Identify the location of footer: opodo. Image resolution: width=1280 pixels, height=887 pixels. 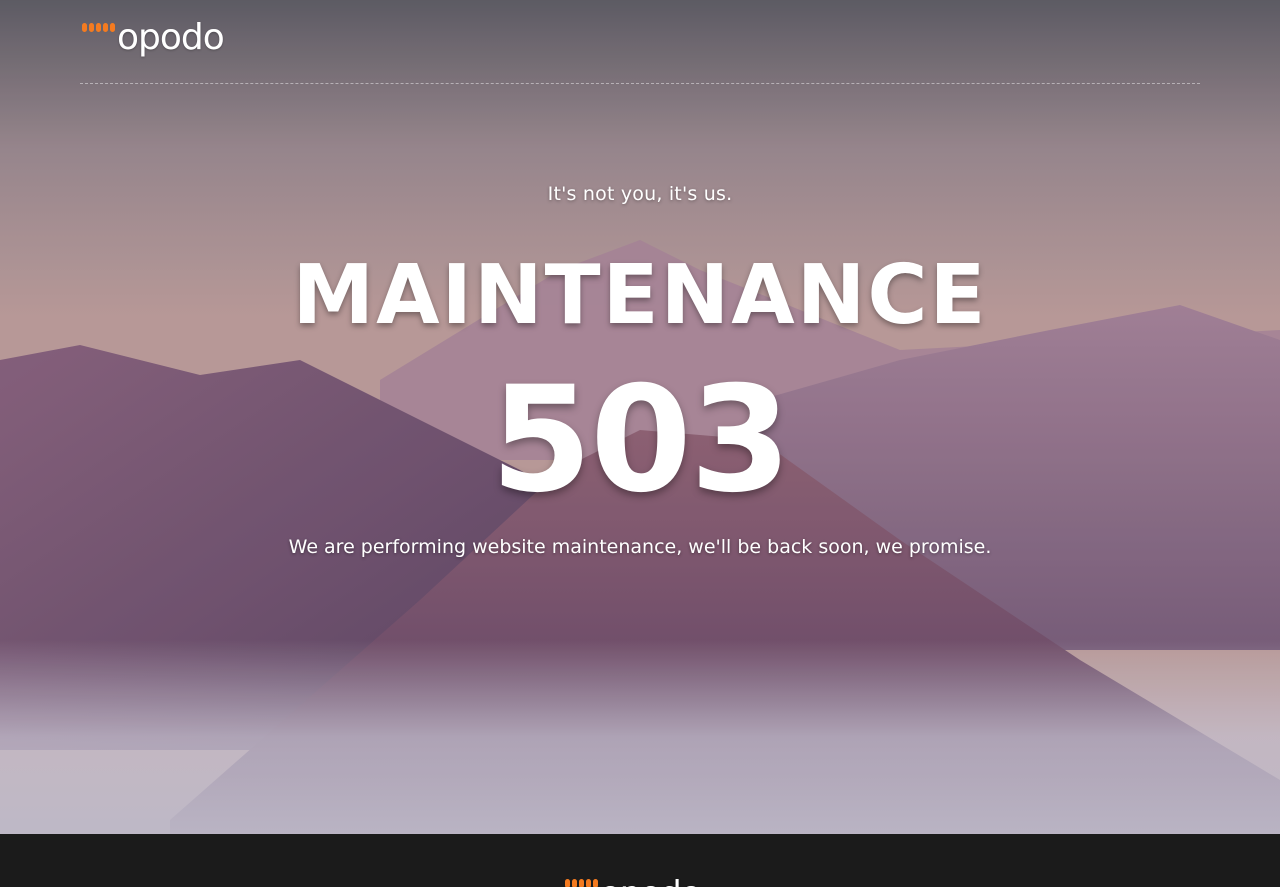
(640, 860).